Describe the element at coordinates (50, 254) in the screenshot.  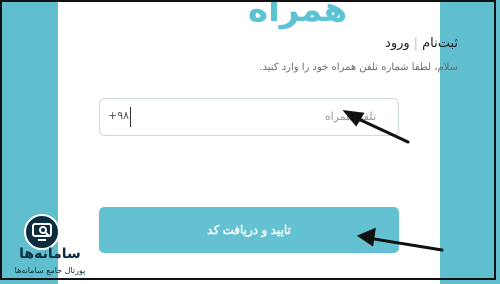
I see `watermark-title: سامانه‌ها` at that location.